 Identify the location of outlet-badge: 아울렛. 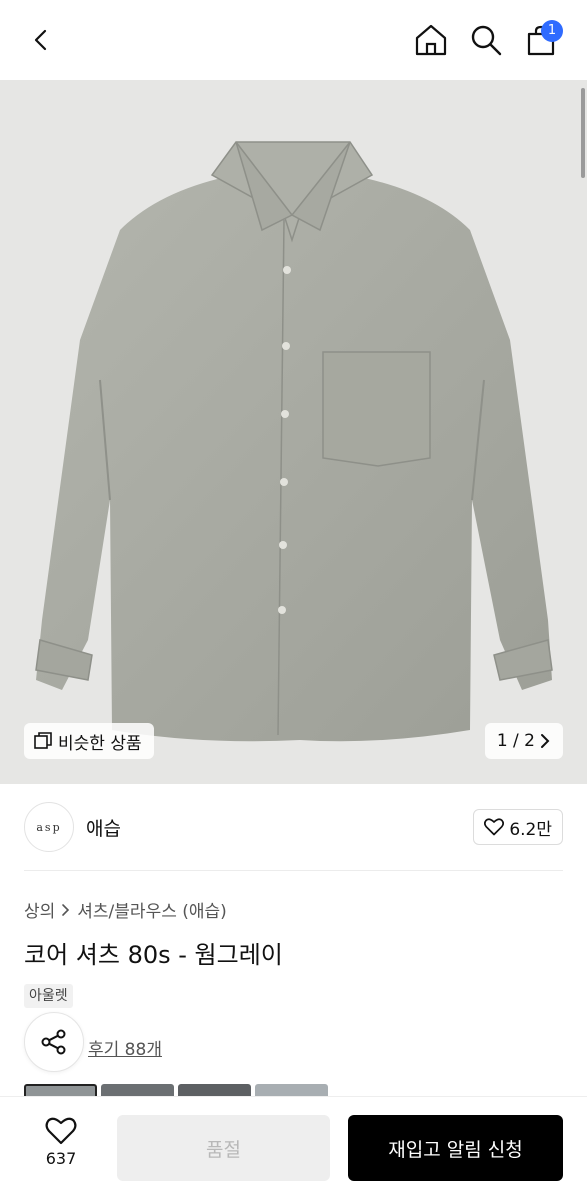
(48, 996).